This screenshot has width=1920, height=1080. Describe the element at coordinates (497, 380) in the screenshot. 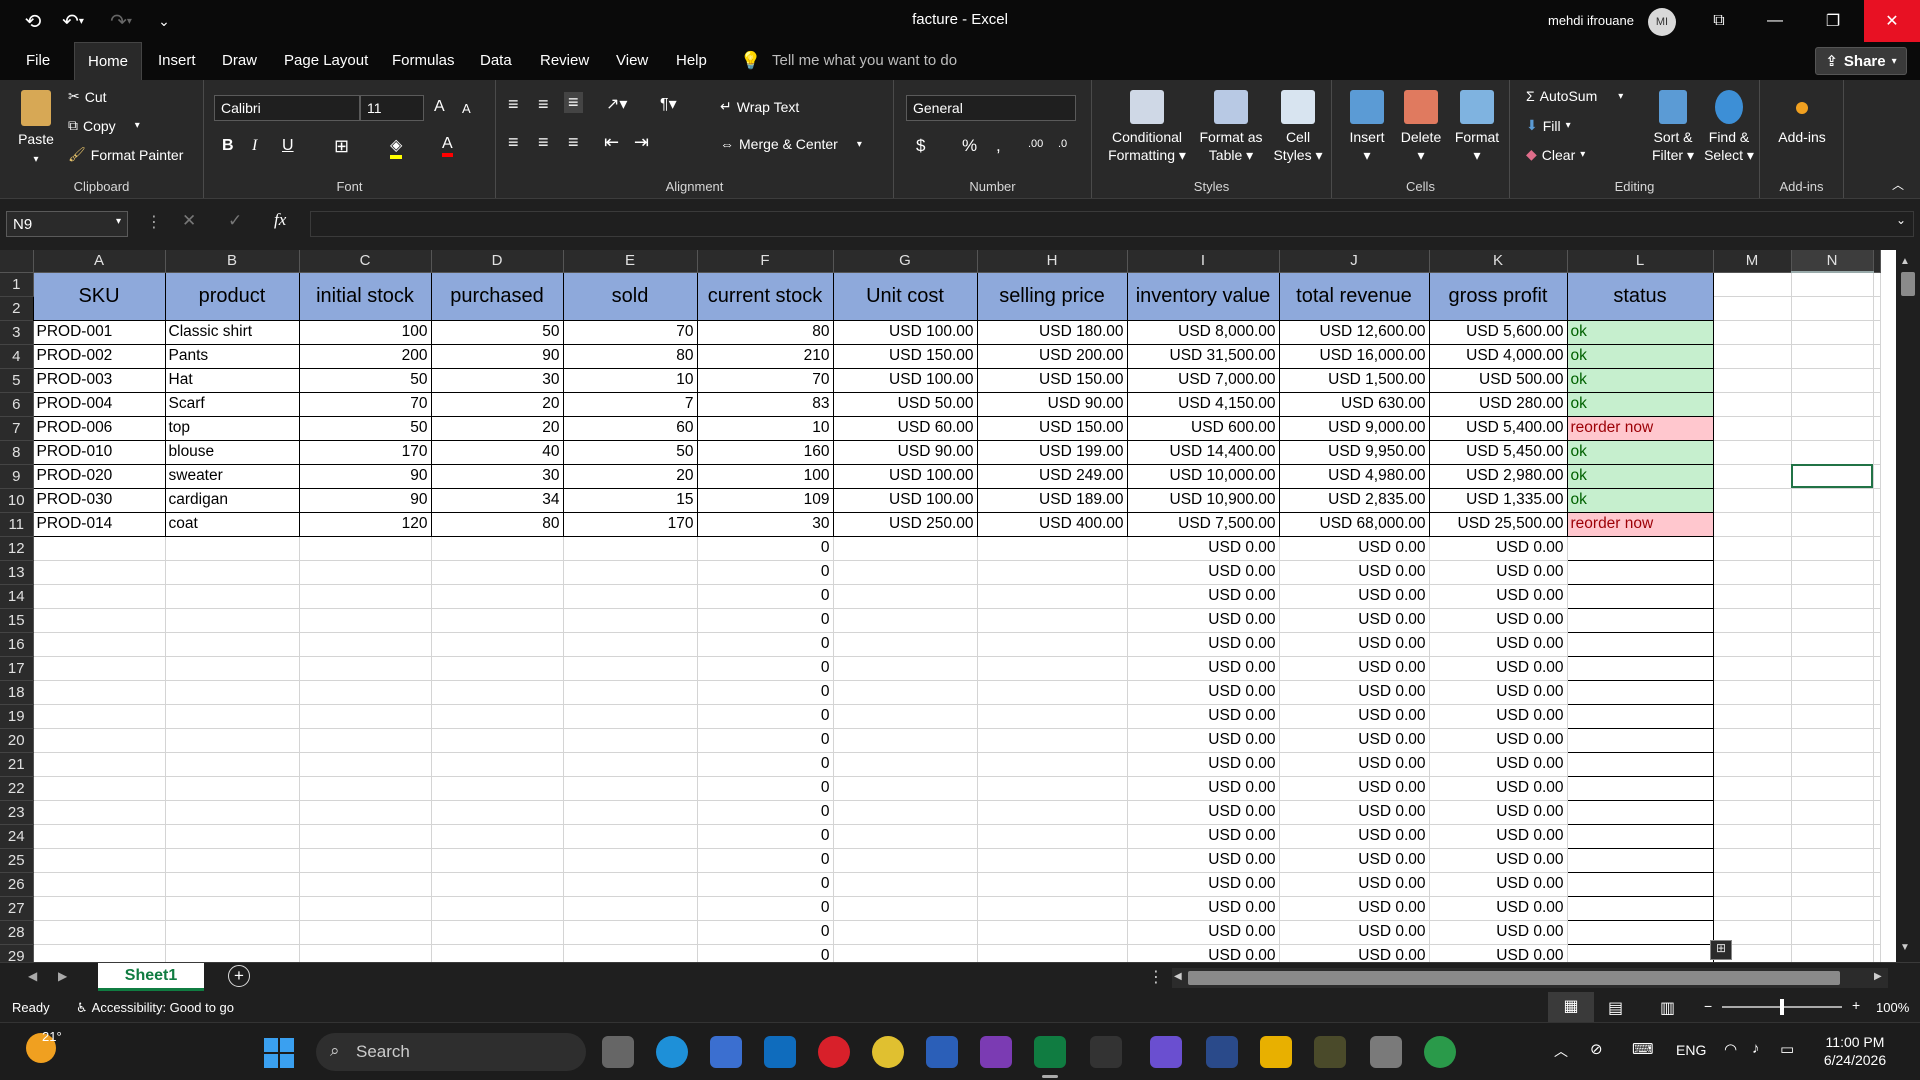

I see `cell: 30` at that location.